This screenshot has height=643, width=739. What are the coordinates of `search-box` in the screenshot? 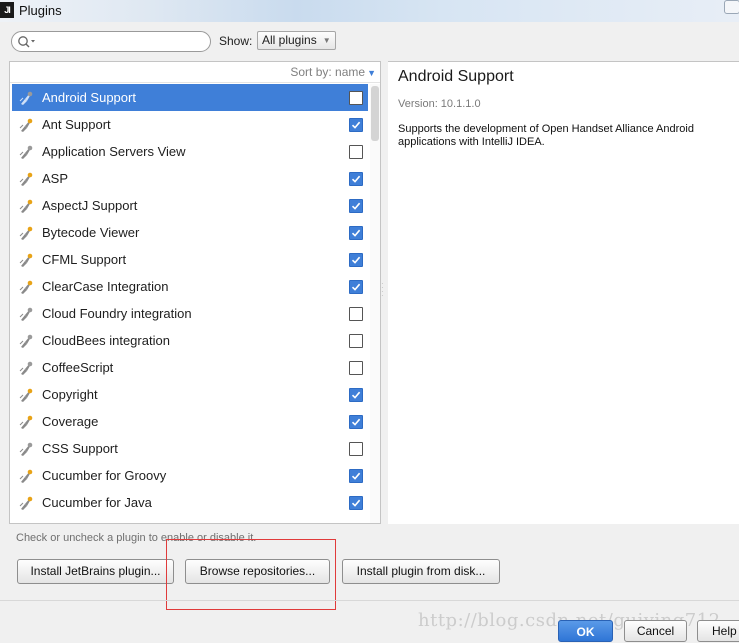 It's located at (111, 41).